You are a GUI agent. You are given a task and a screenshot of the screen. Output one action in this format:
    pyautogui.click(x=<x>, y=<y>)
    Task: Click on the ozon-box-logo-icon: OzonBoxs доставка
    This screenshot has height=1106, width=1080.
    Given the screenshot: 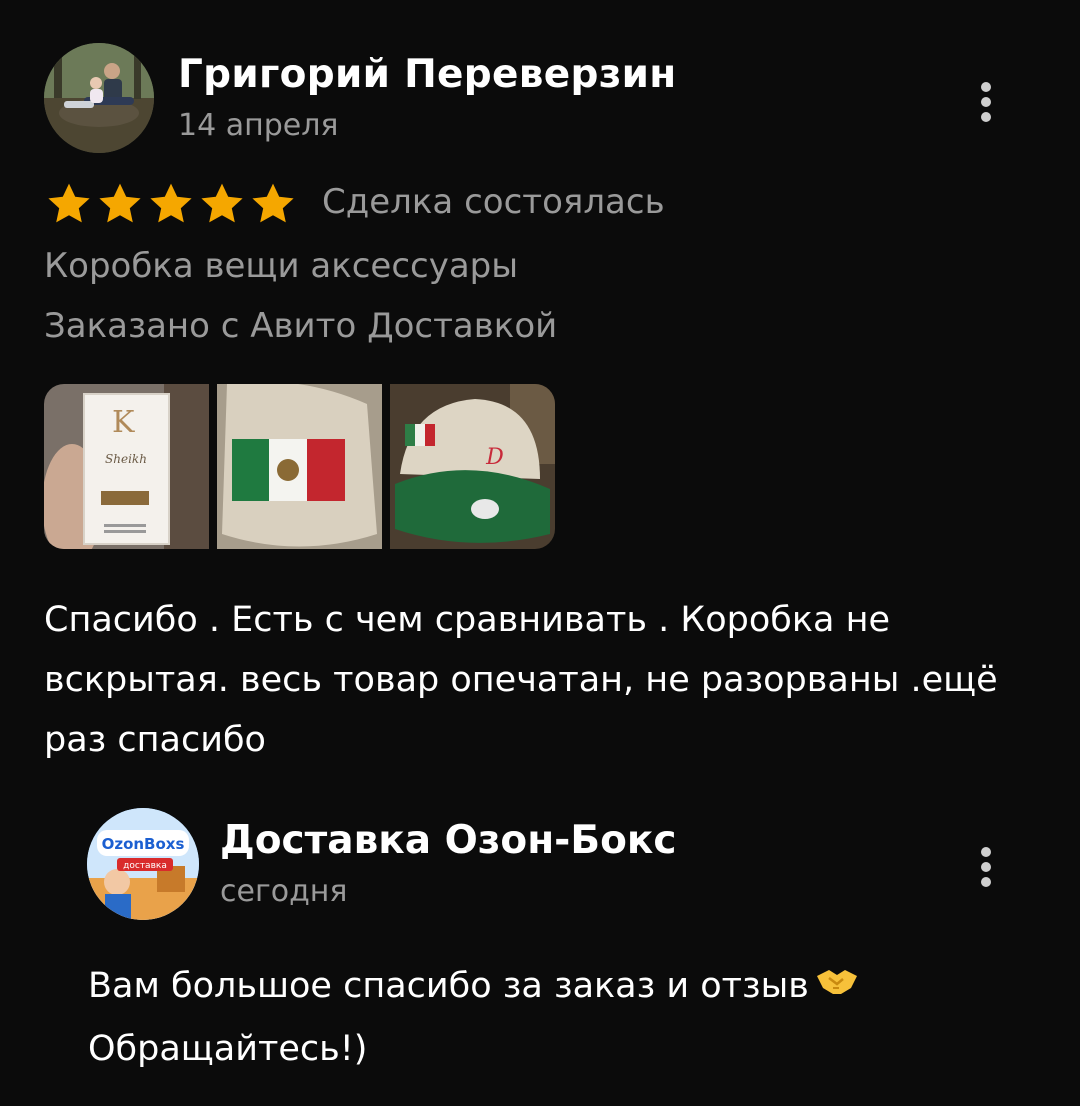 What is the action you would take?
    pyautogui.click(x=143, y=864)
    